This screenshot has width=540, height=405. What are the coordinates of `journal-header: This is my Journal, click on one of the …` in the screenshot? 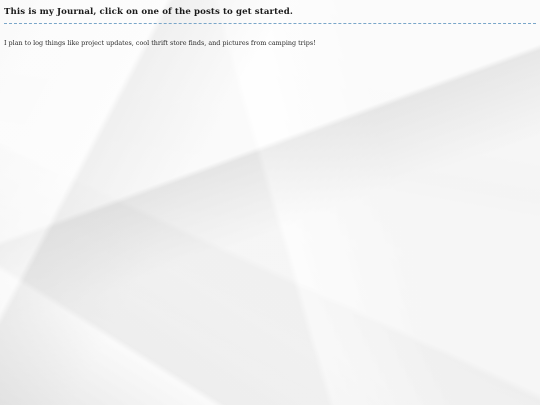 It's located at (270, 15).